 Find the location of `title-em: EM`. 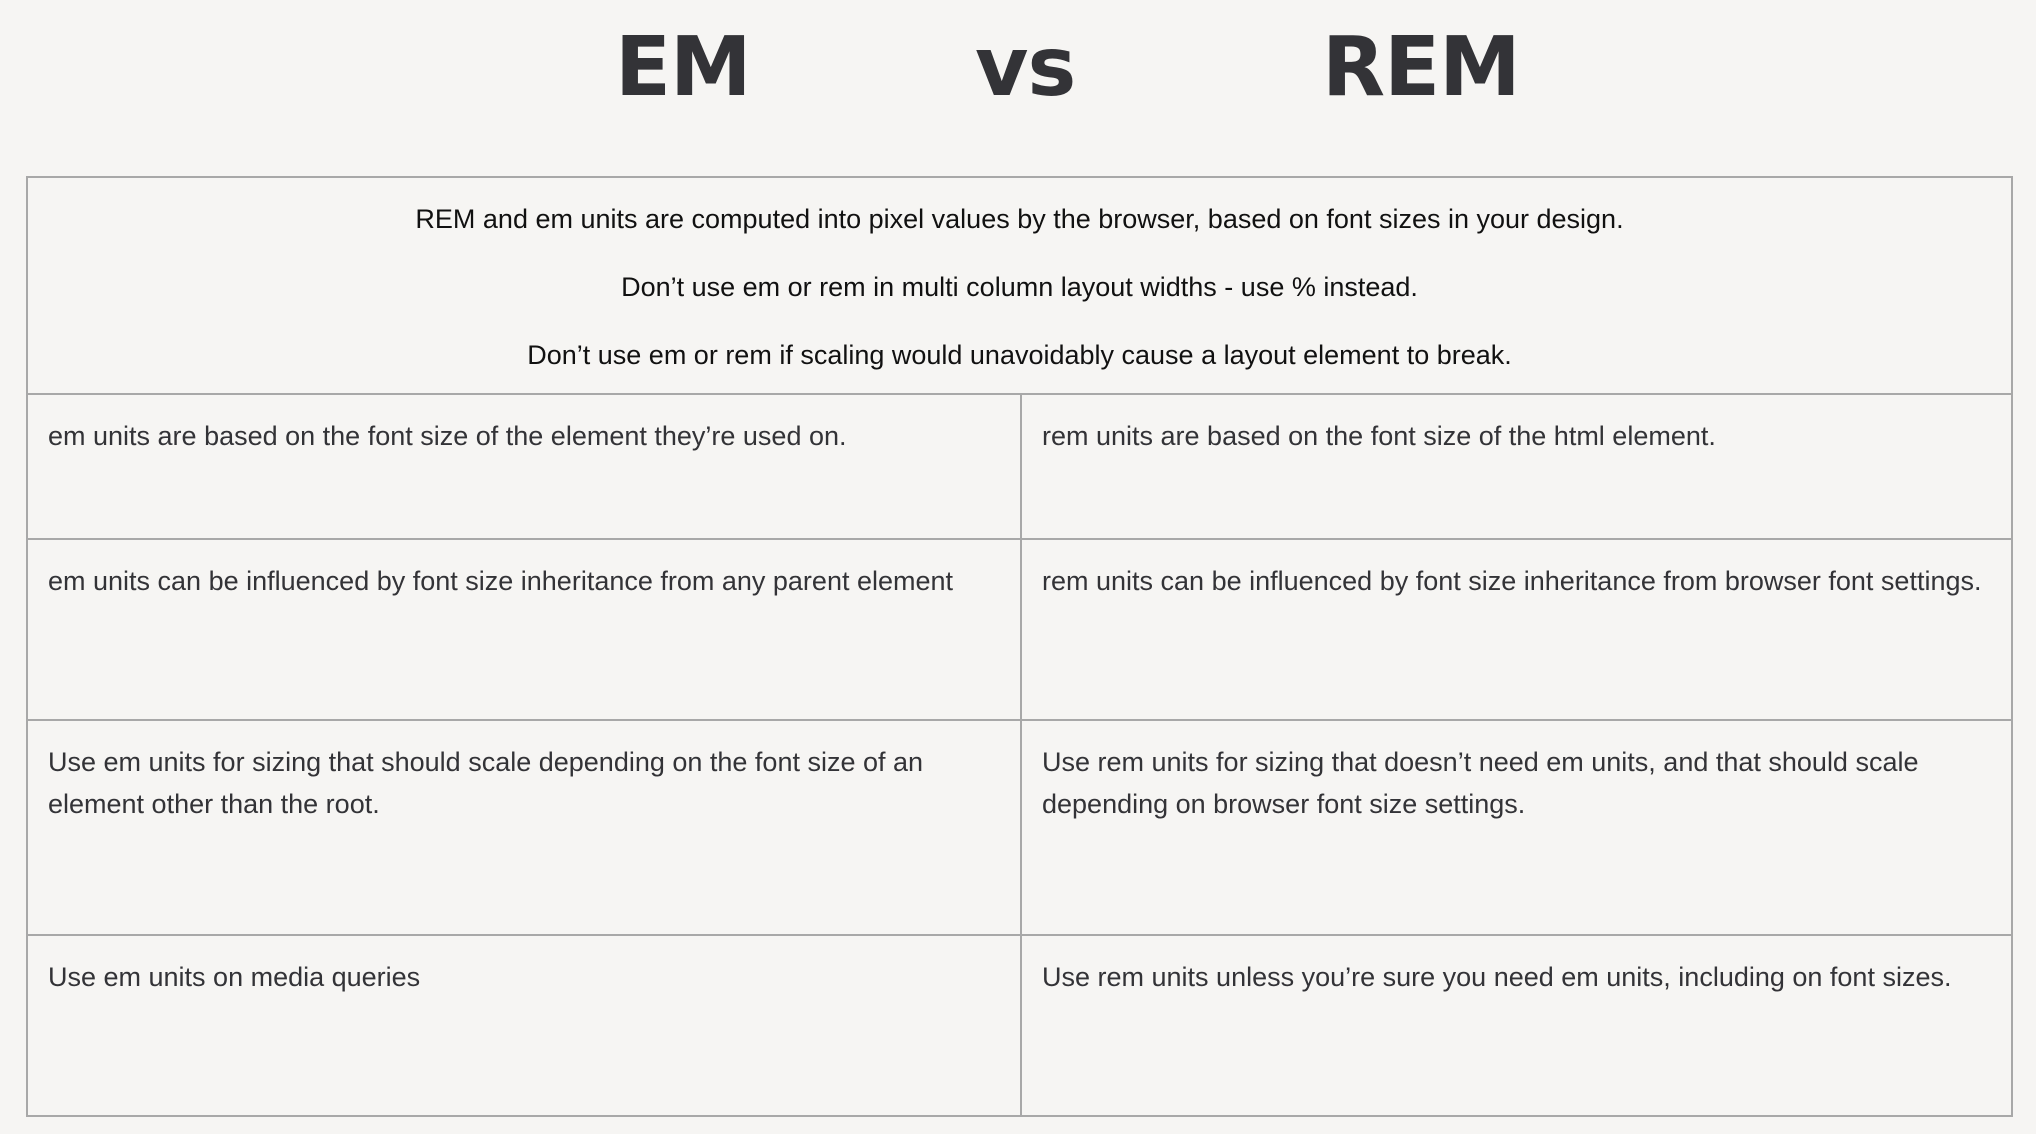

title-em: EM is located at coordinates (683, 67).